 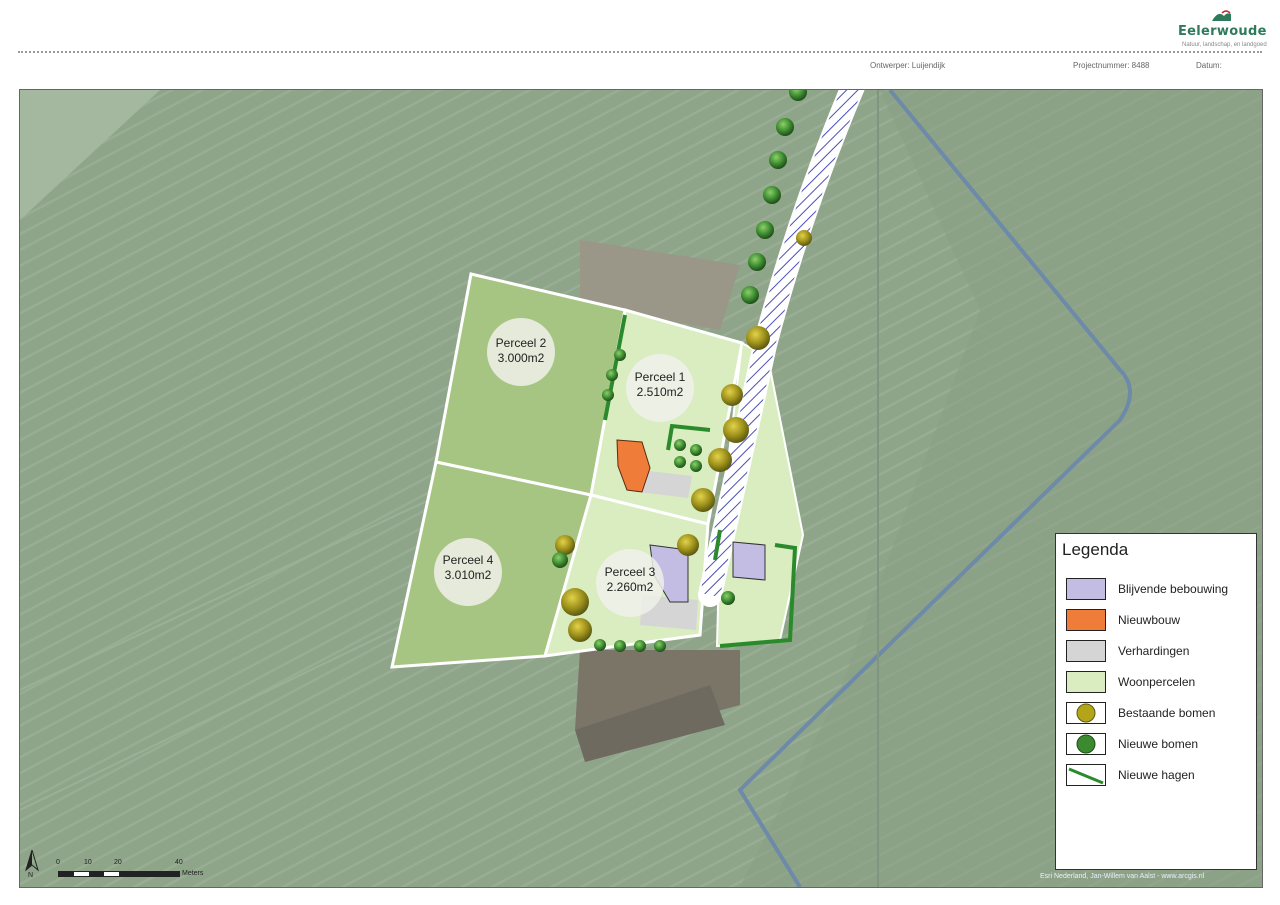 What do you see at coordinates (1209, 65) in the screenshot?
I see `date-label: Datum:` at bounding box center [1209, 65].